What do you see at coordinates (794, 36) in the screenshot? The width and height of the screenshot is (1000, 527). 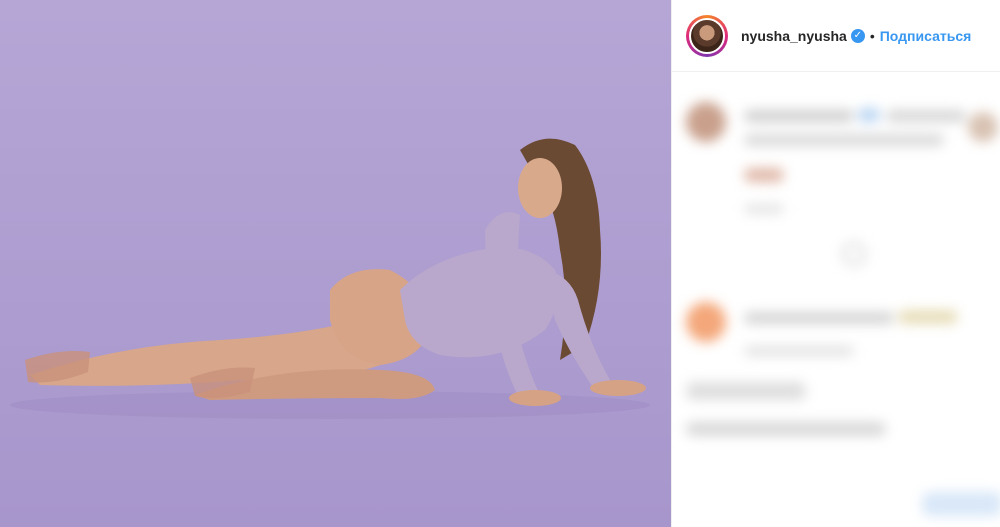 I see `username-link: nyusha_nyusha` at bounding box center [794, 36].